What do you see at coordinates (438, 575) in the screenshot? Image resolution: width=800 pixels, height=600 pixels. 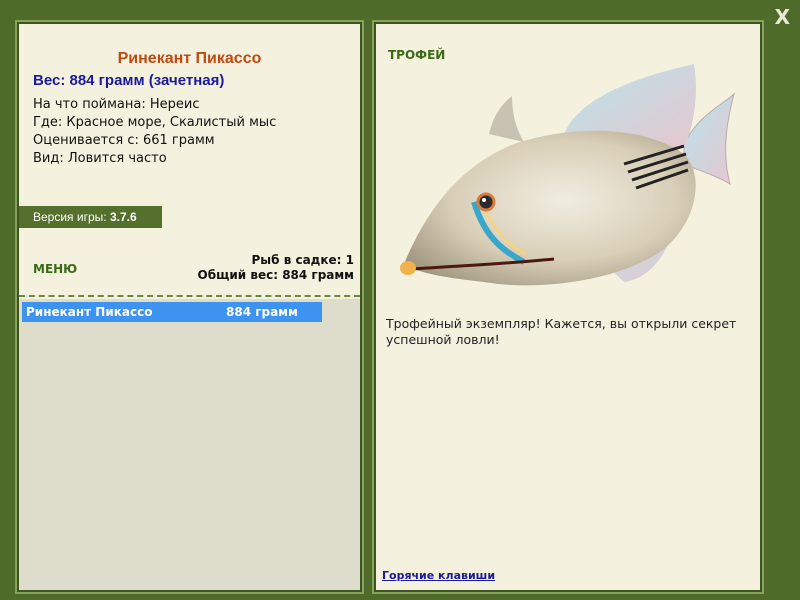 I see `hotkeys-link: Горячие клавиши` at bounding box center [438, 575].